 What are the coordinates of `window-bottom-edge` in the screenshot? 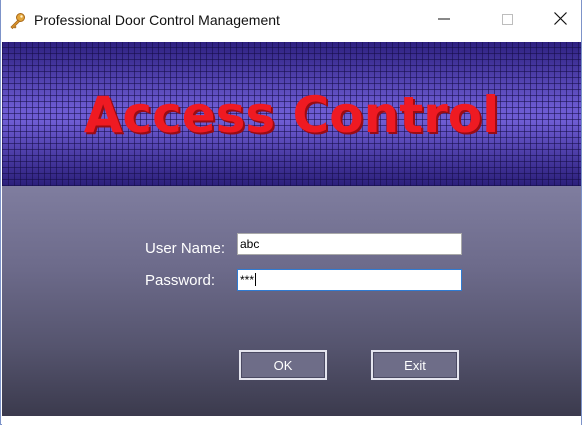 It's located at (291, 420).